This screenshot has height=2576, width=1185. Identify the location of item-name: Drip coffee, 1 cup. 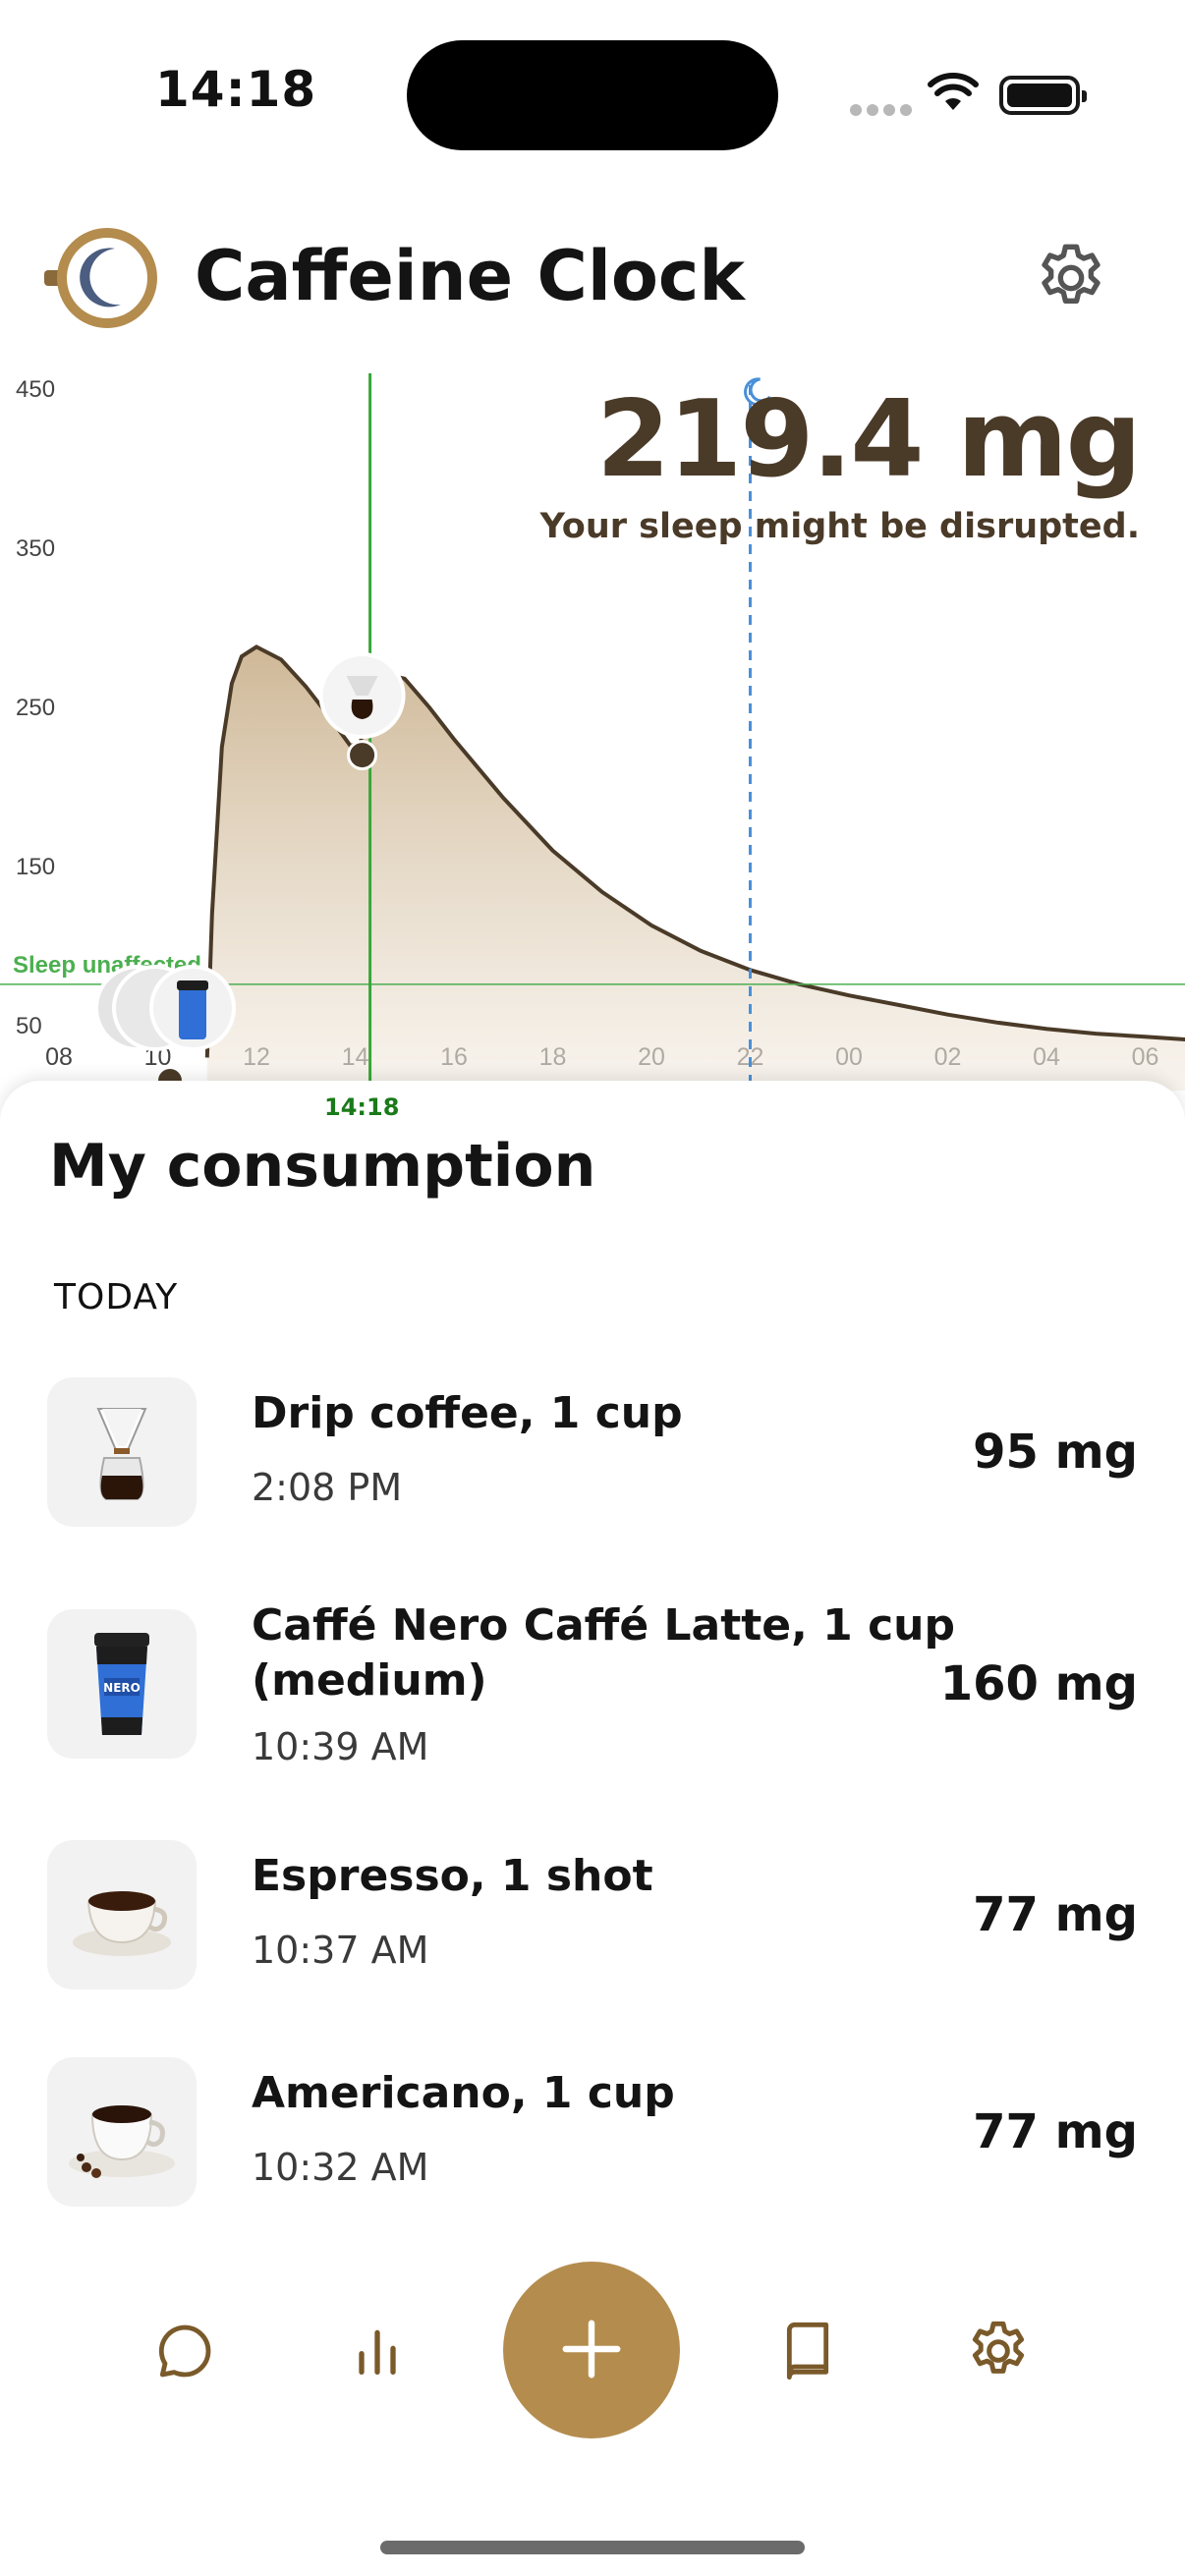
(468, 1413).